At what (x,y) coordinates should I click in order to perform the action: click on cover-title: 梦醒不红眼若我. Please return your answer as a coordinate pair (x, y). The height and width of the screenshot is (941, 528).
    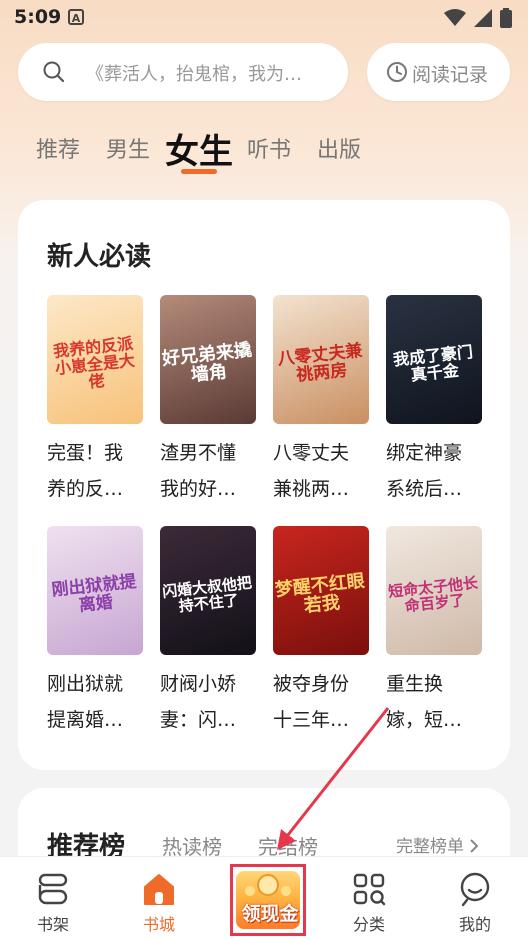
    Looking at the image, I should click on (320, 593).